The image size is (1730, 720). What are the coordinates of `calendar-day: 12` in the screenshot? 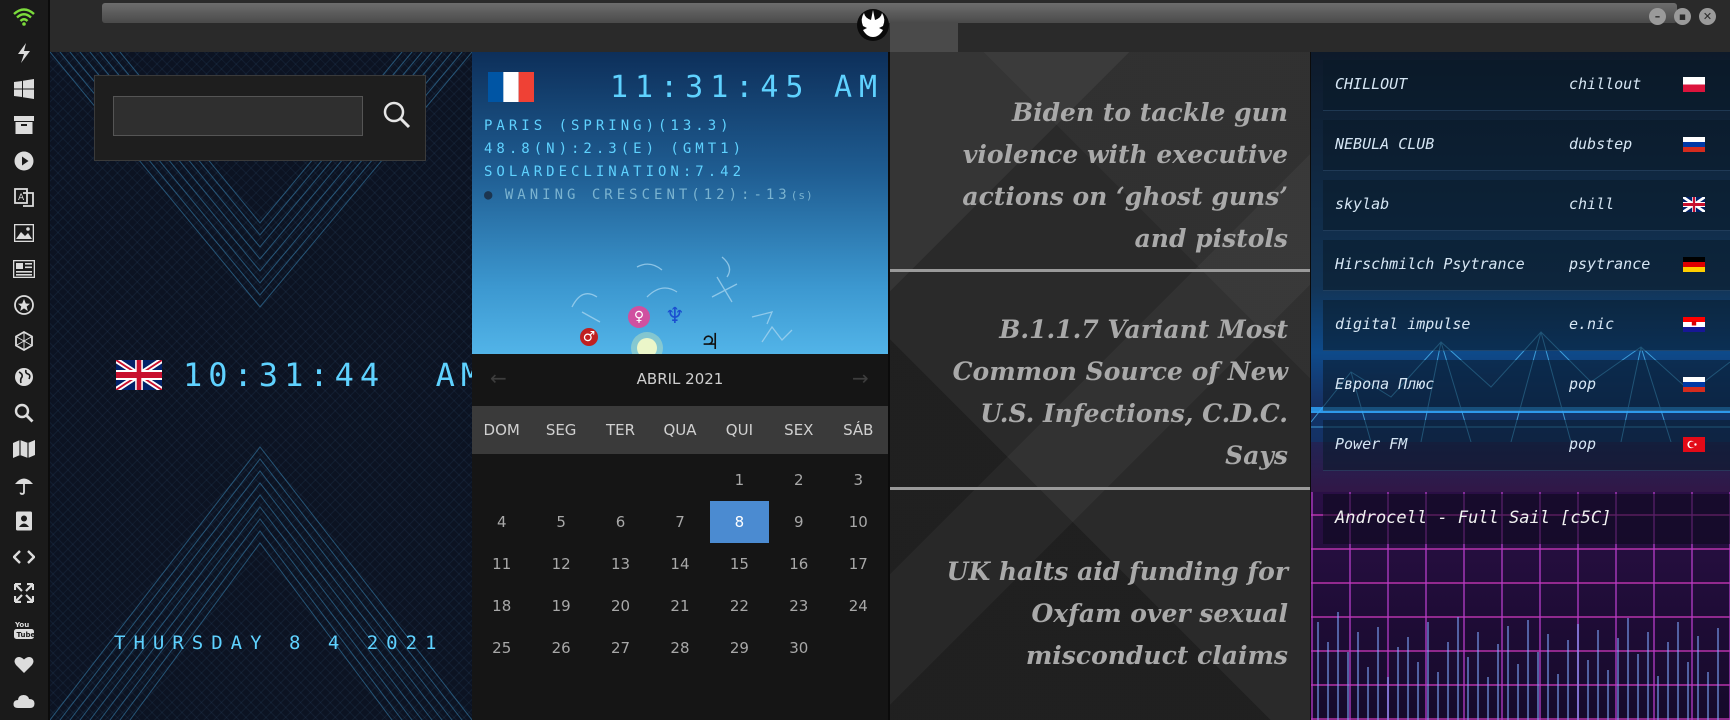 It's located at (560, 564).